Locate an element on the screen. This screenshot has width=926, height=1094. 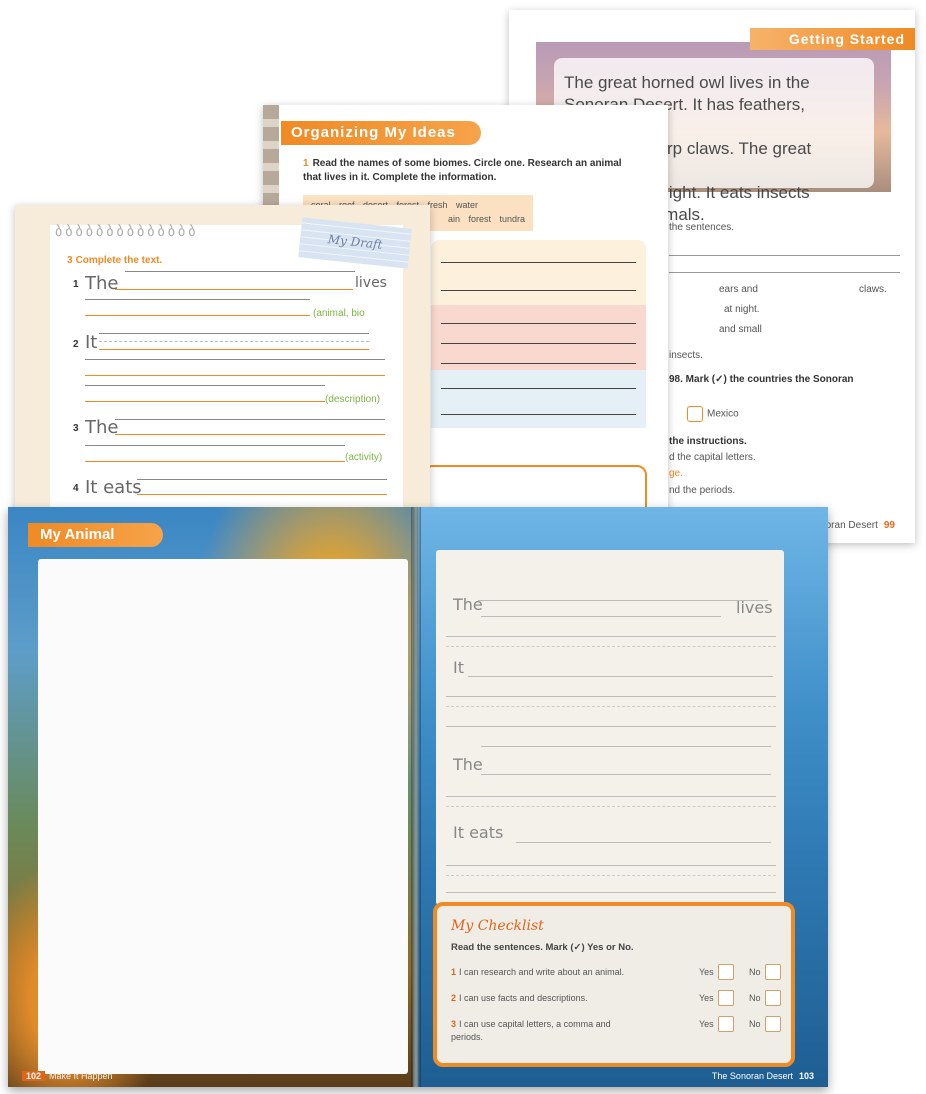
info-card-description is located at coordinates (538, 337).